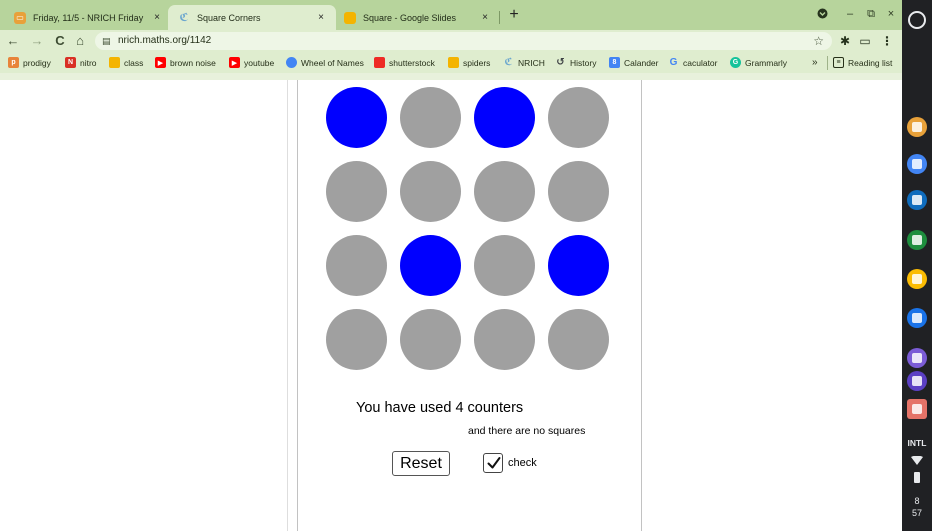  I want to click on bookmark-prodigy: p prodigy, so click(29, 62).